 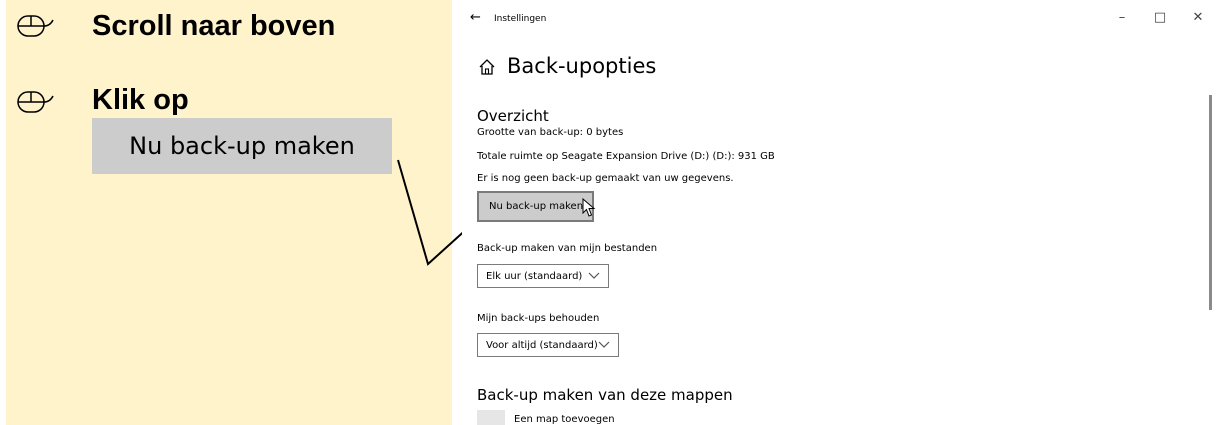 What do you see at coordinates (535, 206) in the screenshot?
I see `backup-now-button: Nu back-up maken` at bounding box center [535, 206].